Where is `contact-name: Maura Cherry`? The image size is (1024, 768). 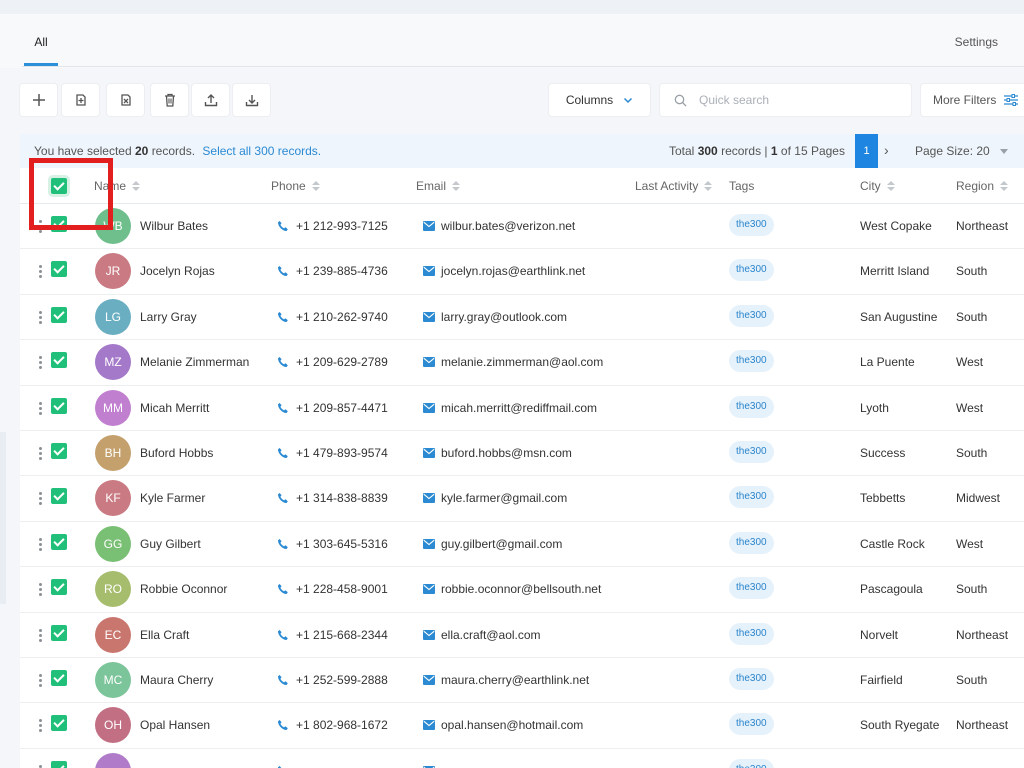
contact-name: Maura Cherry is located at coordinates (176, 680).